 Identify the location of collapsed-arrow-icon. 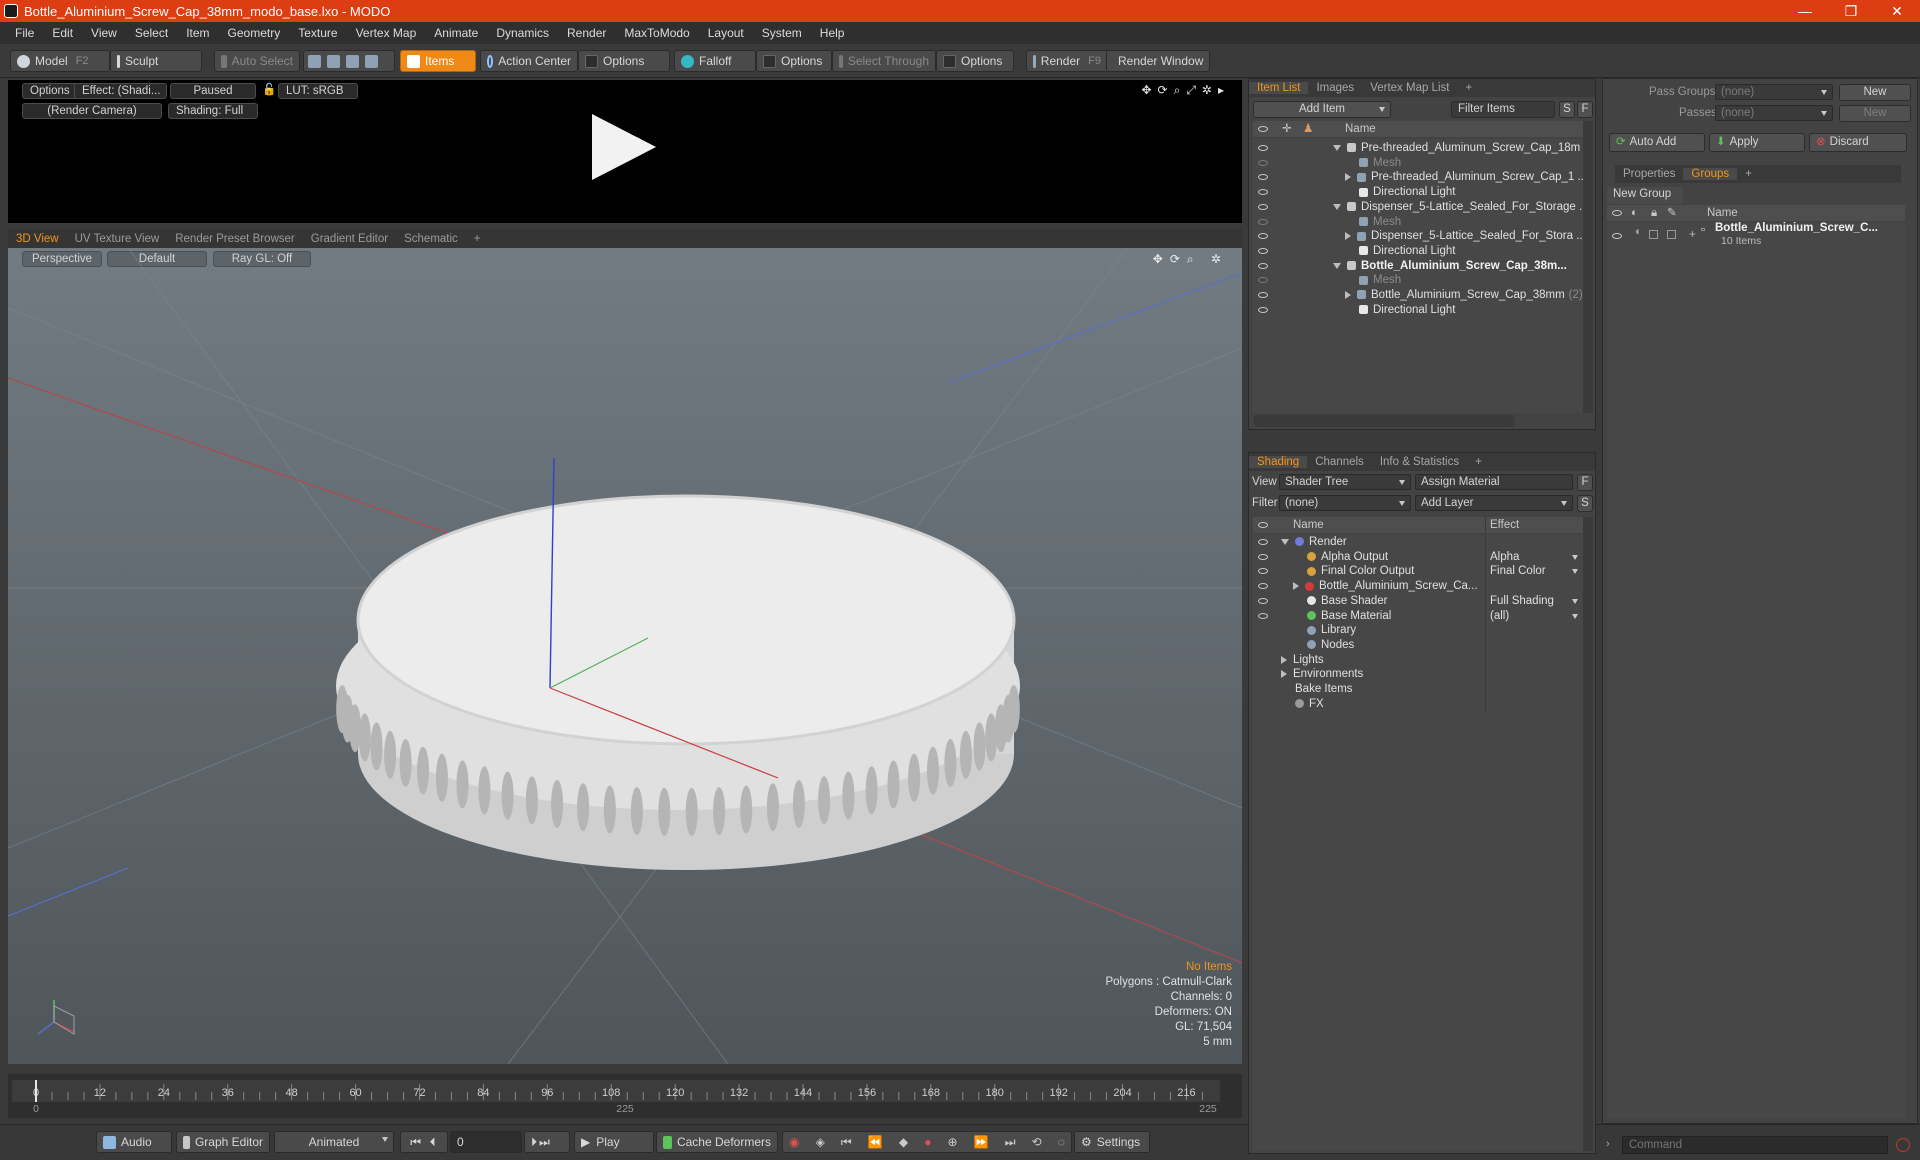
(1348, 294).